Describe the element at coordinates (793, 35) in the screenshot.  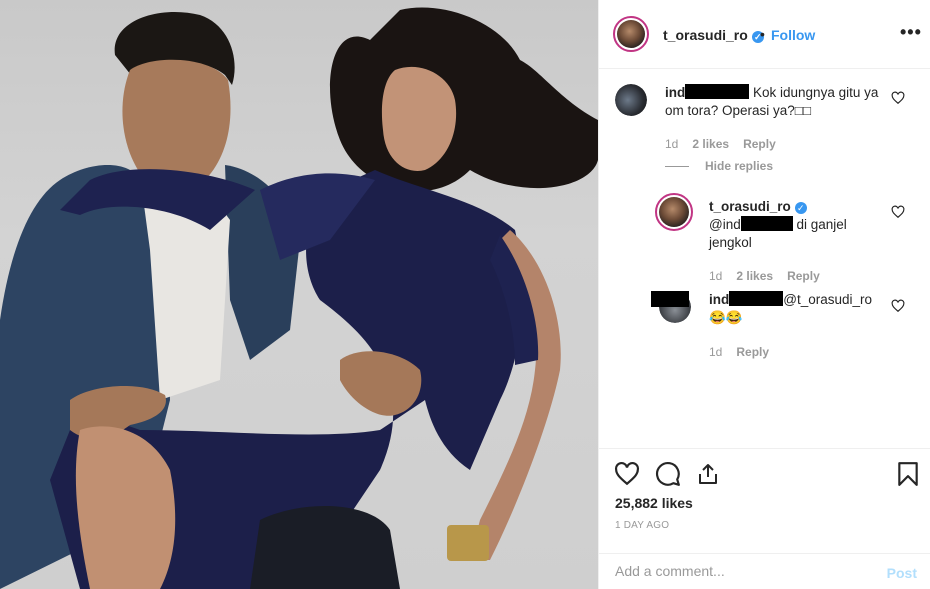
I see `follow-button: Follow` at that location.